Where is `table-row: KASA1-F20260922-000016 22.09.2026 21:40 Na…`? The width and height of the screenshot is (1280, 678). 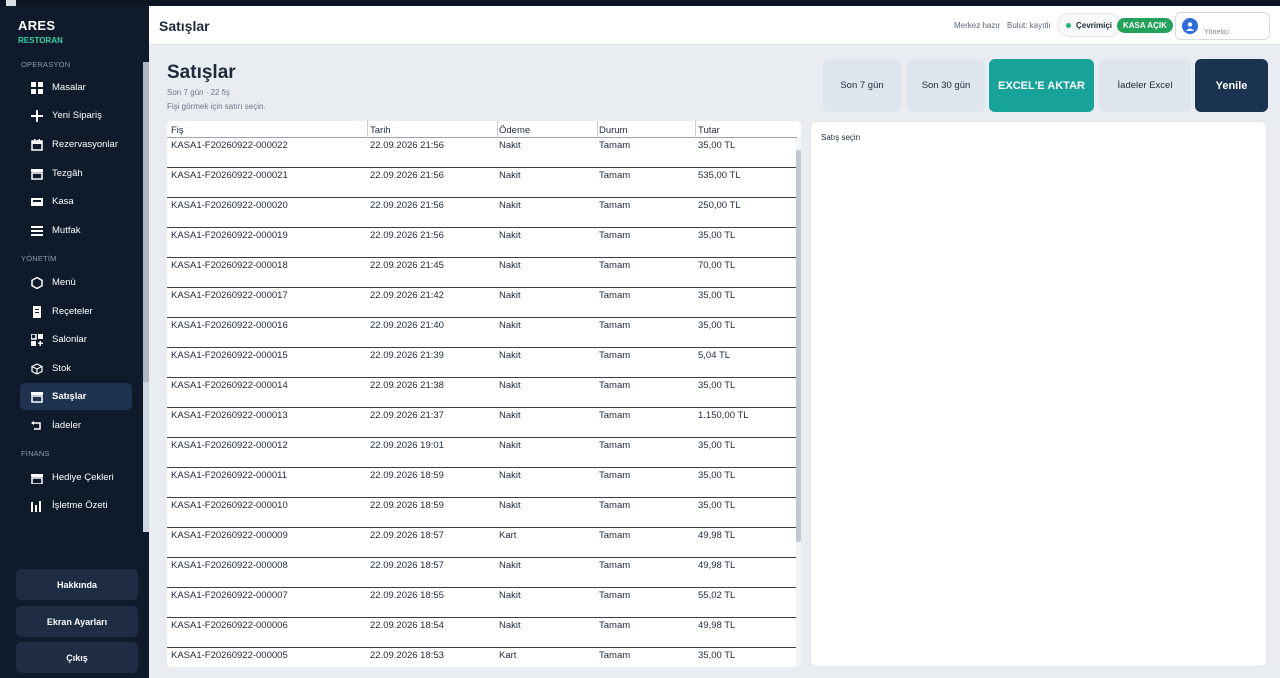 table-row: KASA1-F20260922-000016 22.09.2026 21:40 Na… is located at coordinates (482, 333).